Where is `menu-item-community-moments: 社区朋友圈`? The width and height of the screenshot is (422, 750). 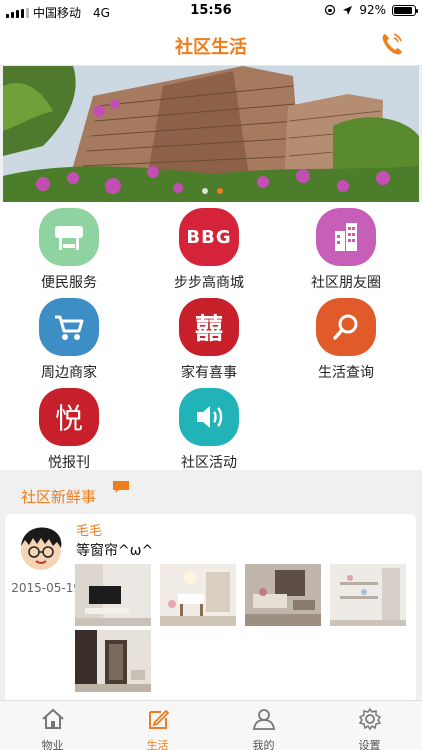
menu-item-community-moments: 社区朋友圈 is located at coordinates (346, 250).